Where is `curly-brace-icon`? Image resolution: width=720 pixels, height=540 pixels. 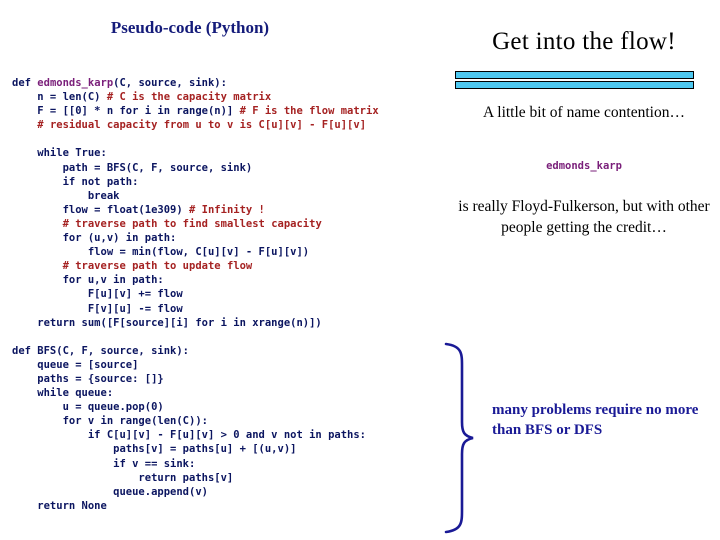 curly-brace-icon is located at coordinates (460, 438).